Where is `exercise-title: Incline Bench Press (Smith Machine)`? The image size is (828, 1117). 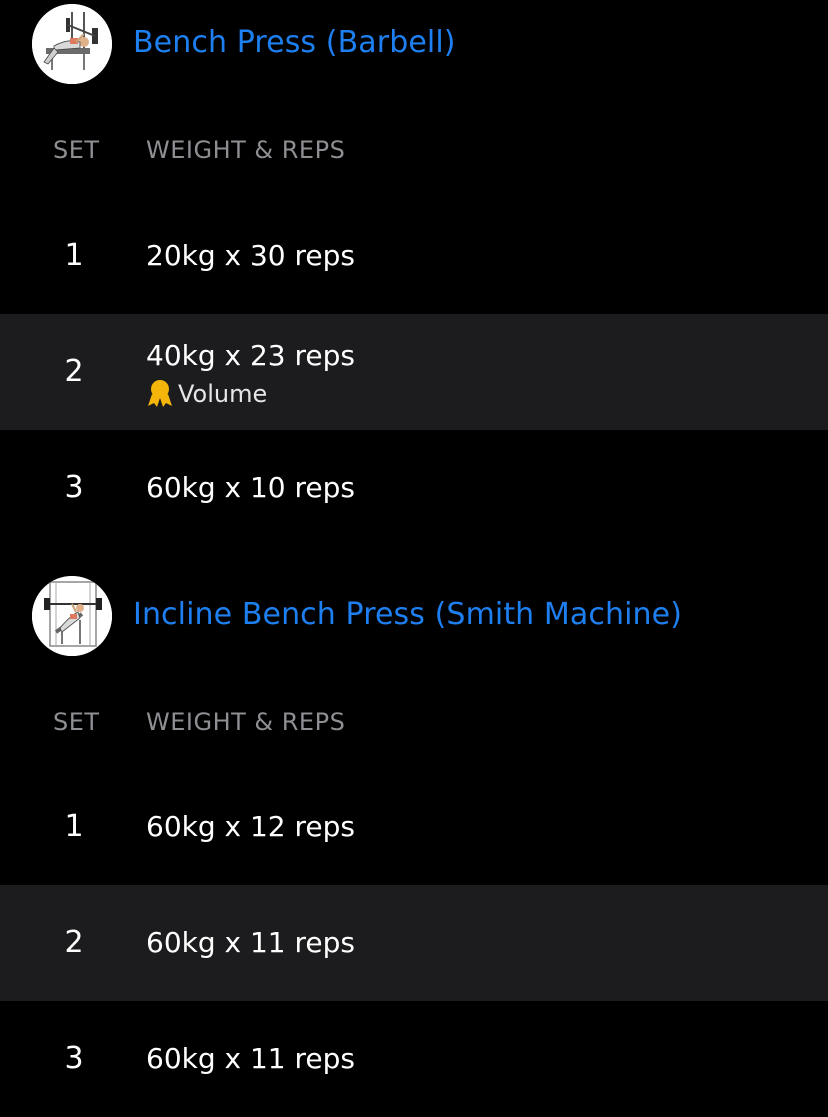 exercise-title: Incline Bench Press (Smith Machine) is located at coordinates (407, 615).